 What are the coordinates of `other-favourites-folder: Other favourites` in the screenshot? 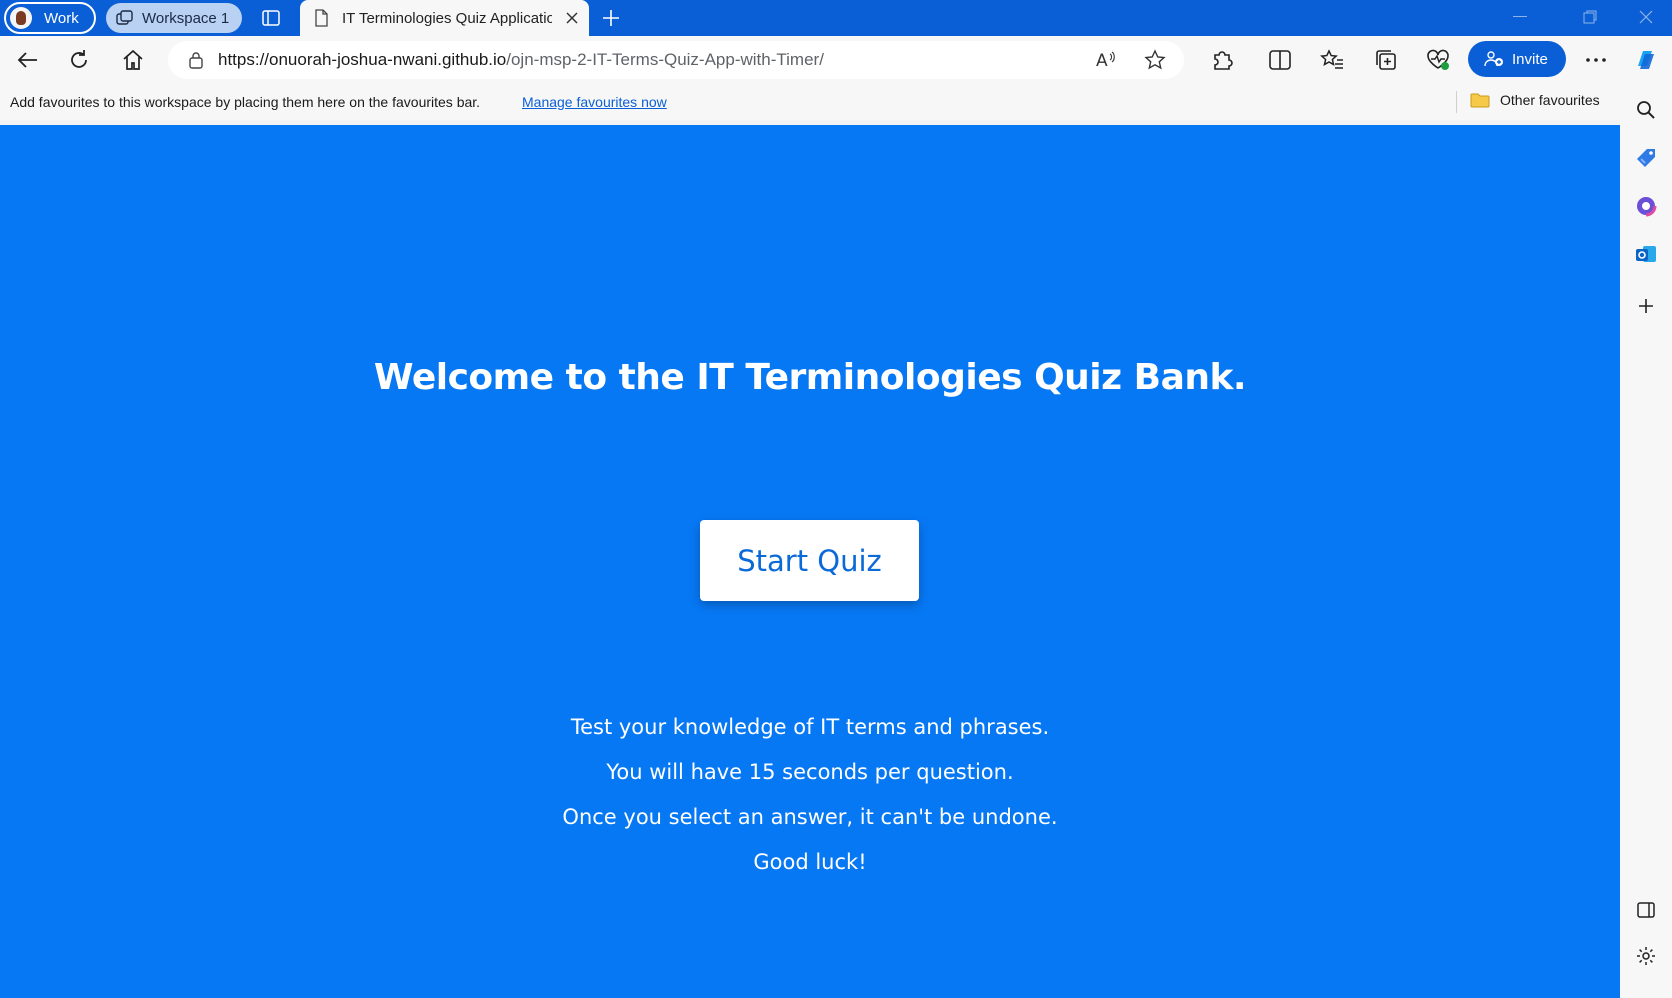 It's located at (1535, 100).